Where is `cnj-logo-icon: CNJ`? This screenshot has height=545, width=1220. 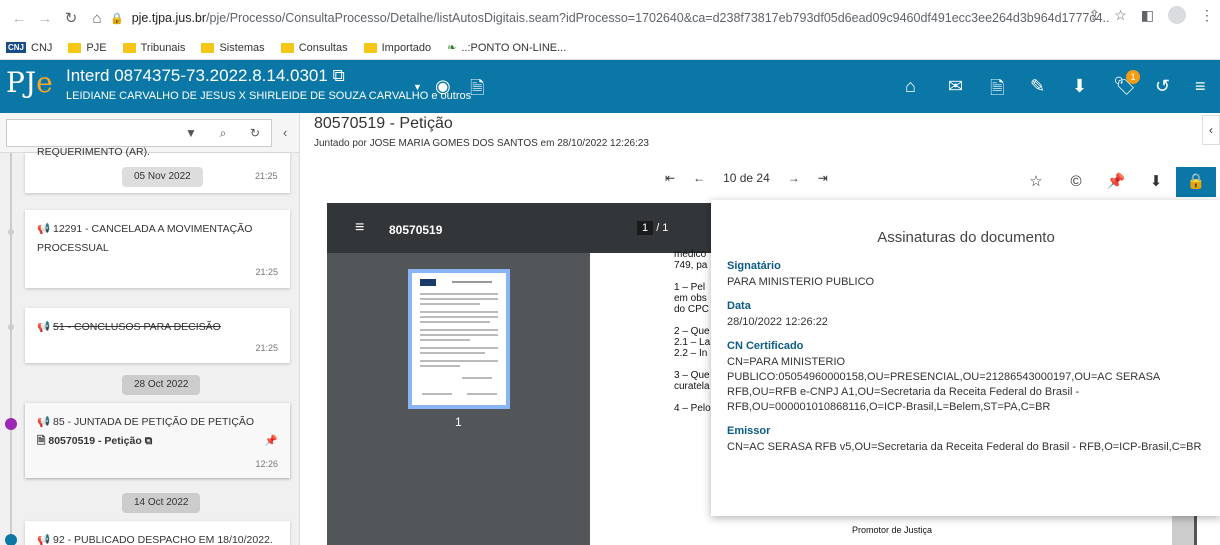
cnj-logo-icon: CNJ is located at coordinates (16, 47).